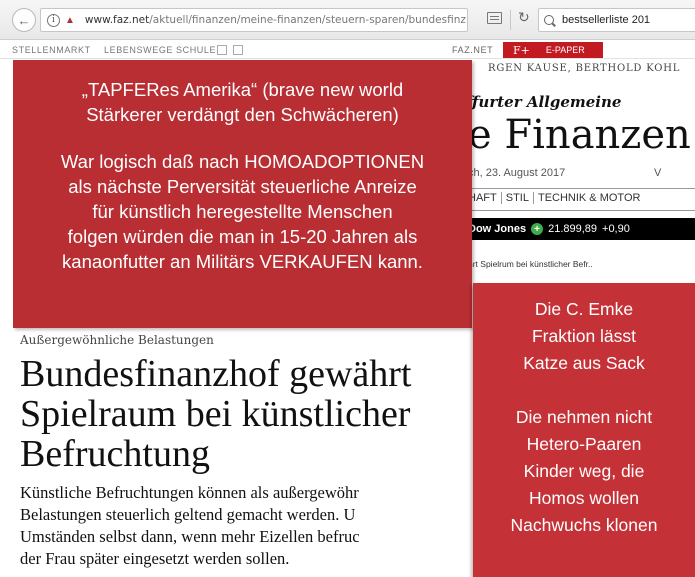 This screenshot has width=695, height=577. I want to click on annotation-line: Nachwuchs klonen, so click(584, 525).